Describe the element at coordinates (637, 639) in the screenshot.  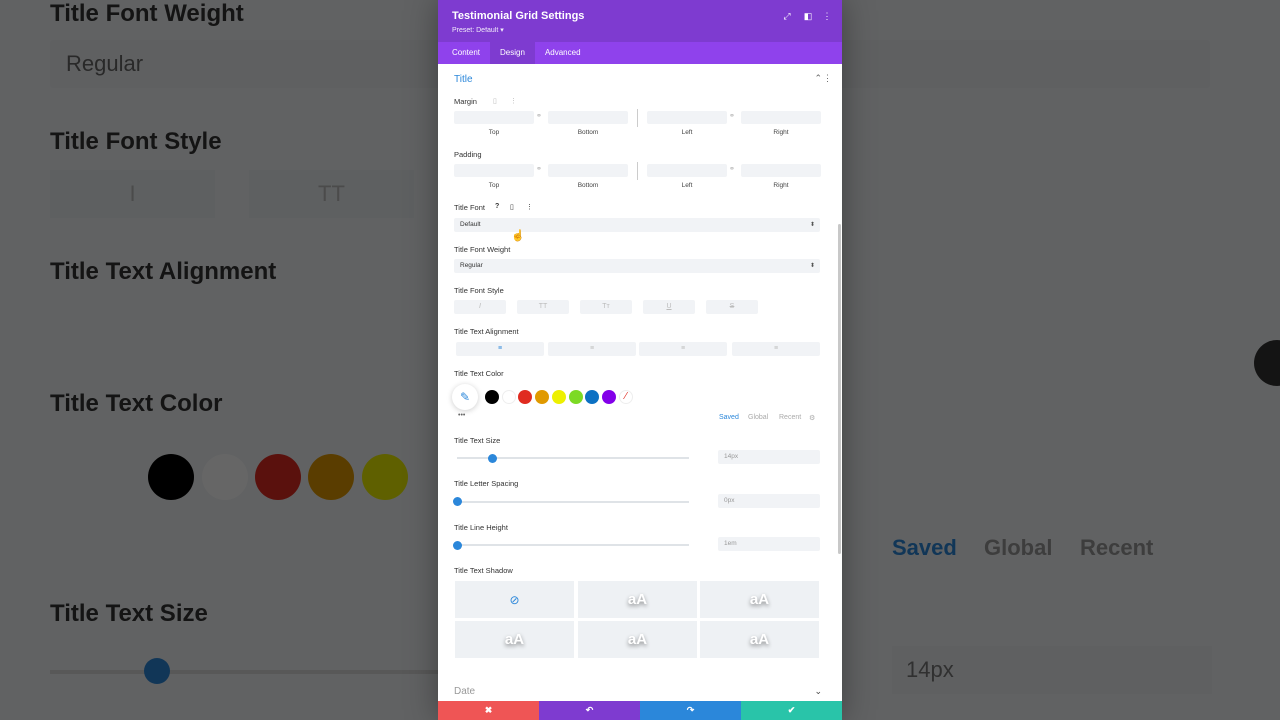
I see `shadow-preset-4: aA` at that location.